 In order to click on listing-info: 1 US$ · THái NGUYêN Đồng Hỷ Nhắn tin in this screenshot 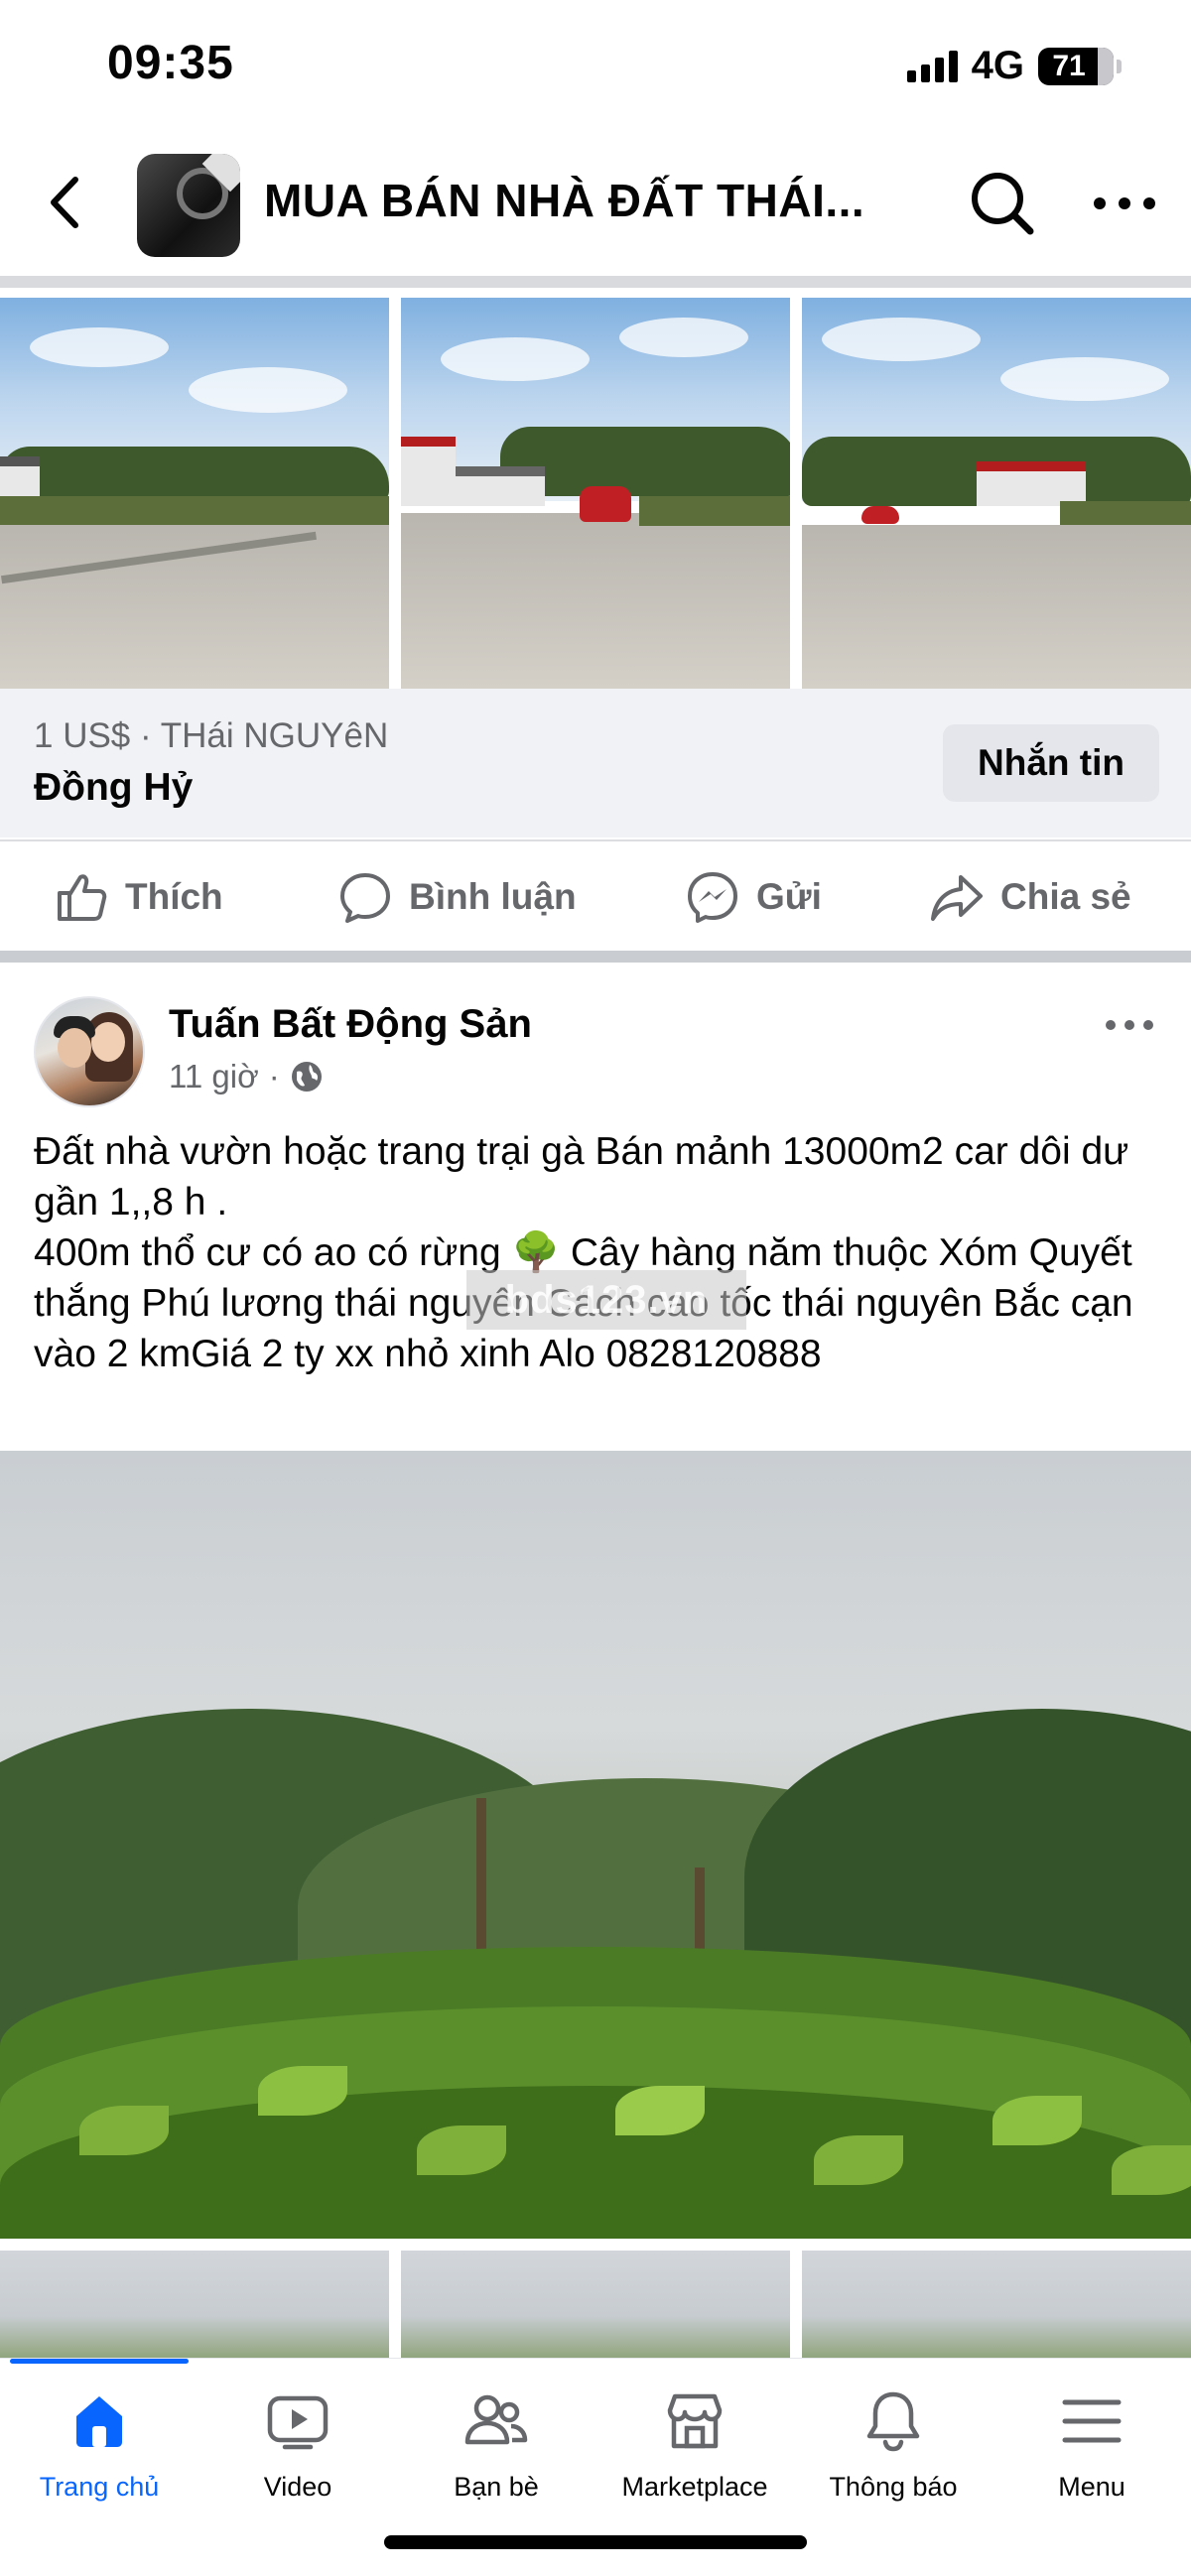, I will do `click(595, 763)`.